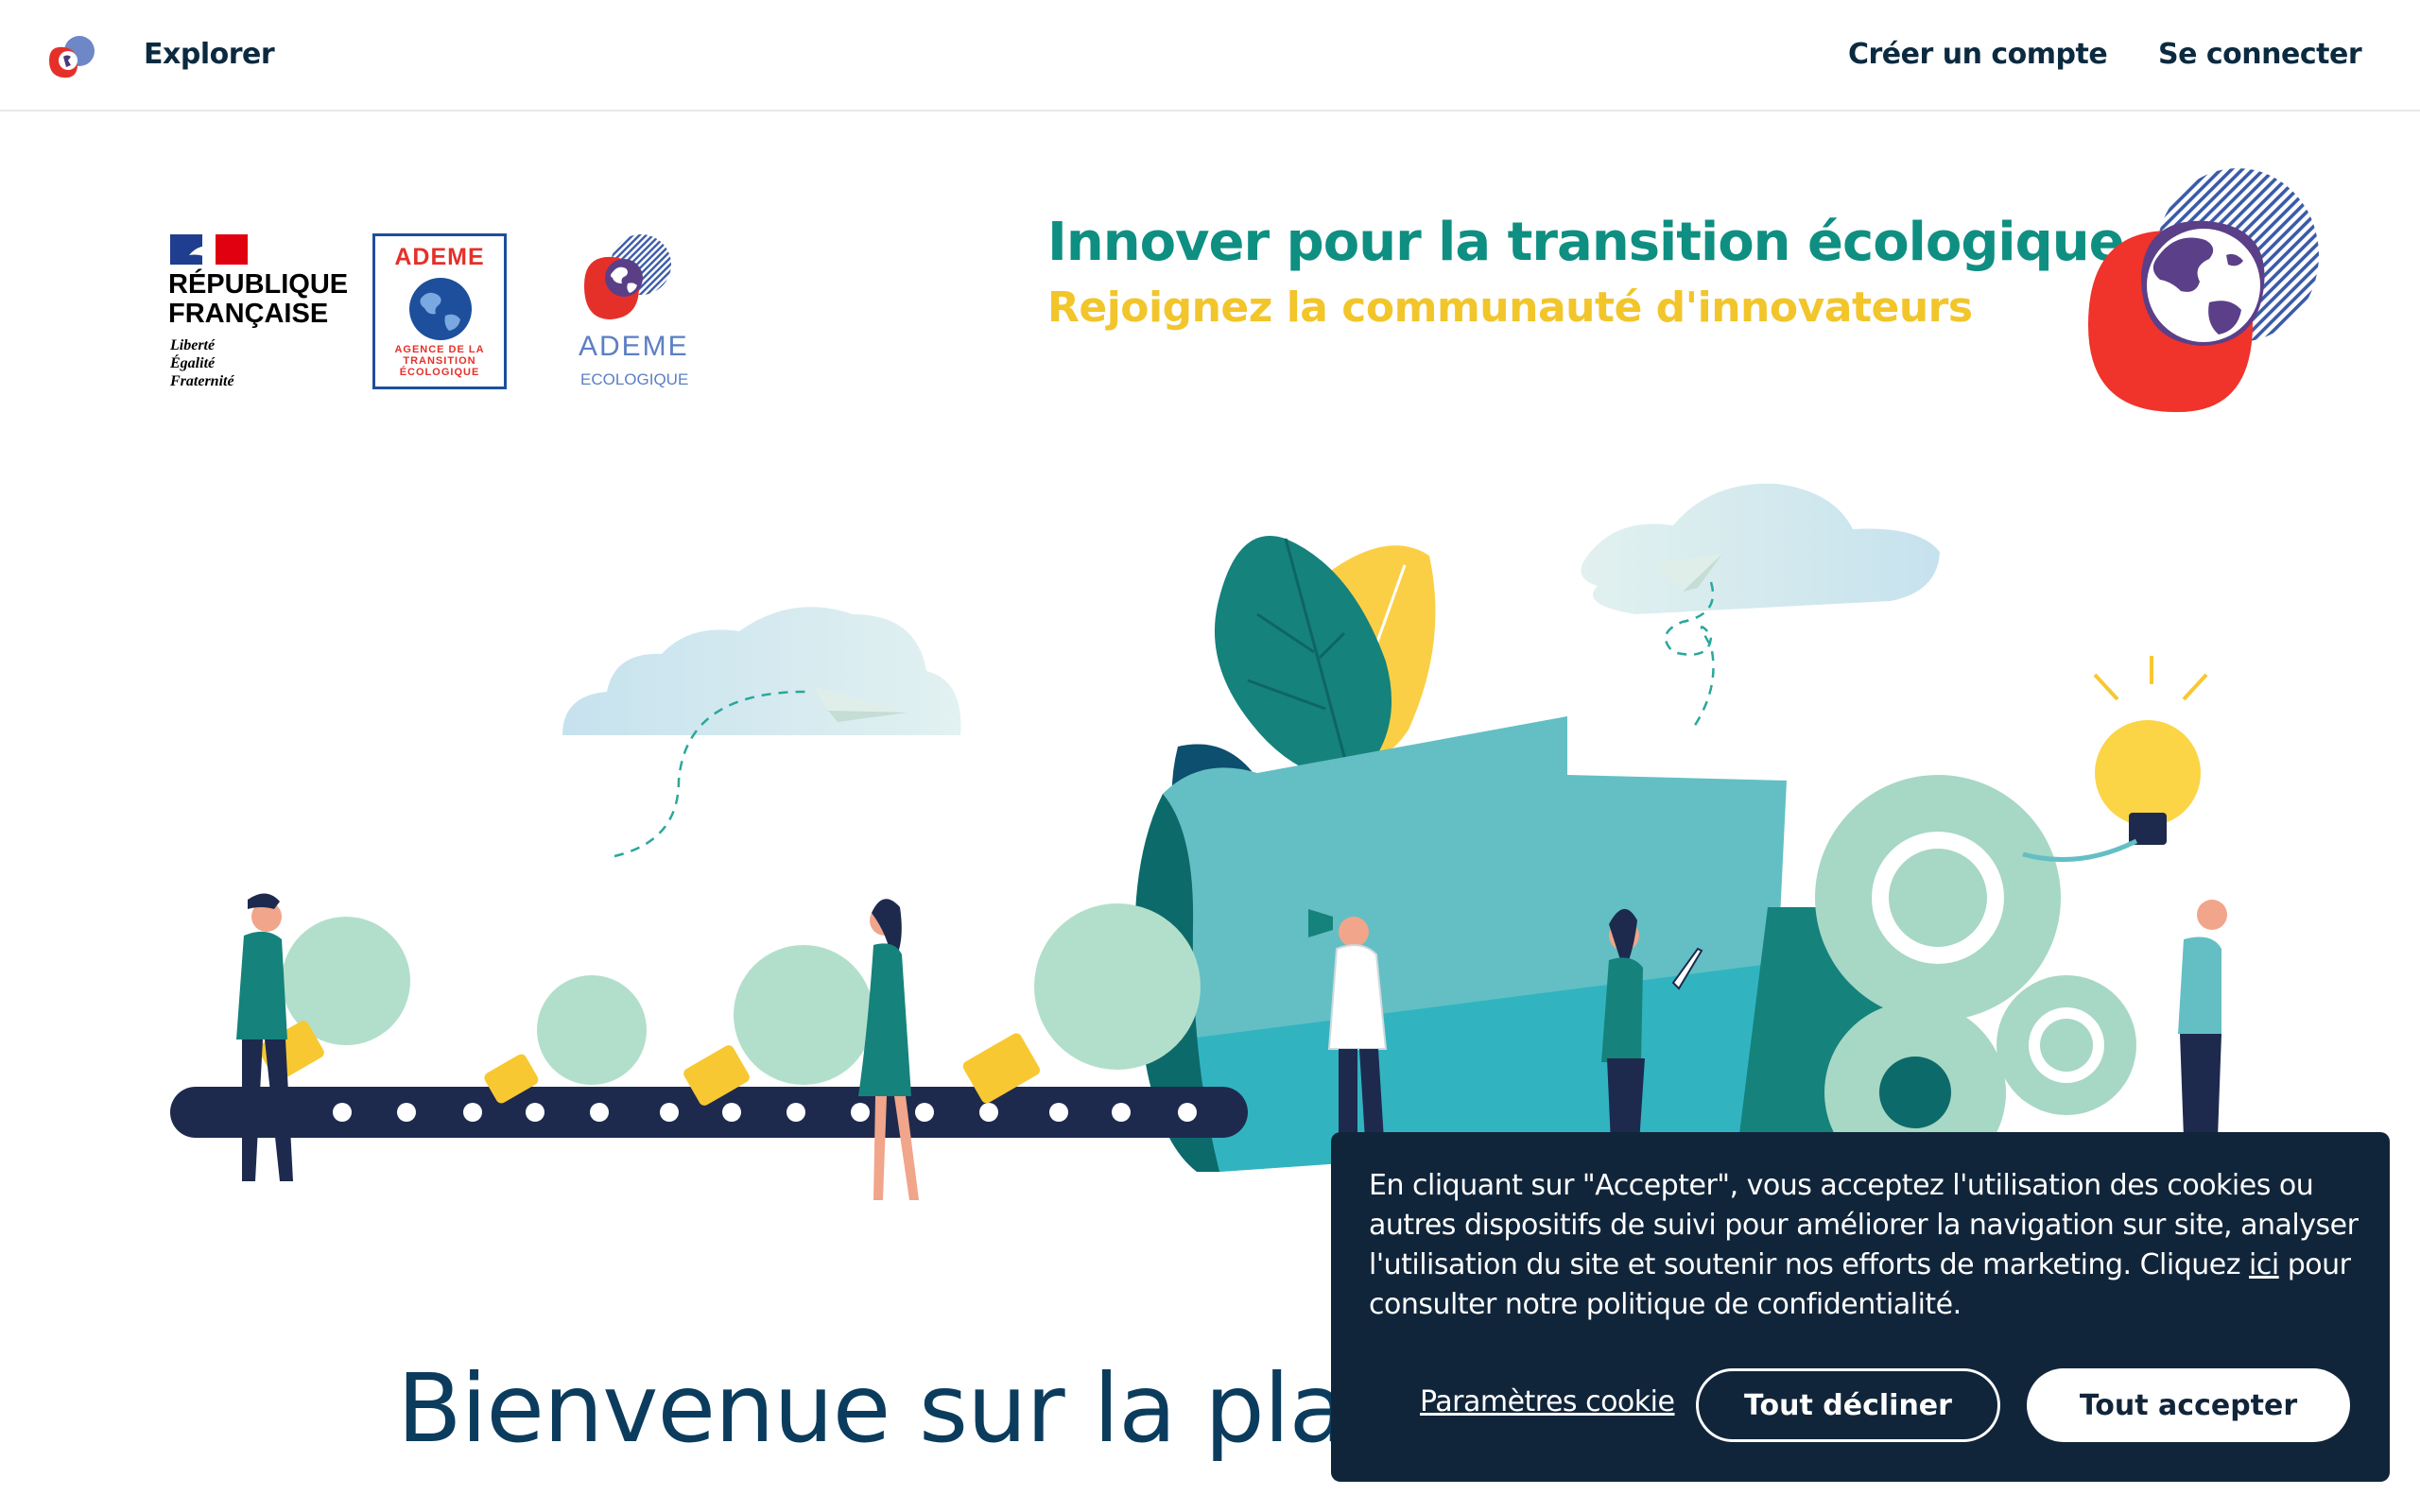 This screenshot has width=2420, height=1512. What do you see at coordinates (1938, 898) in the screenshot?
I see `gear-large-icon` at bounding box center [1938, 898].